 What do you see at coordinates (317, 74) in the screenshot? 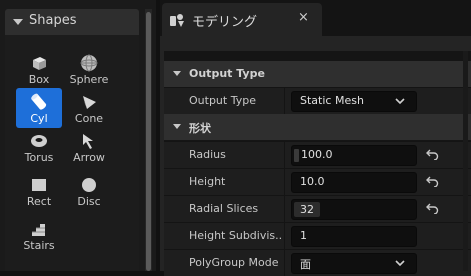
I see `category-output-type: Output Type` at bounding box center [317, 74].